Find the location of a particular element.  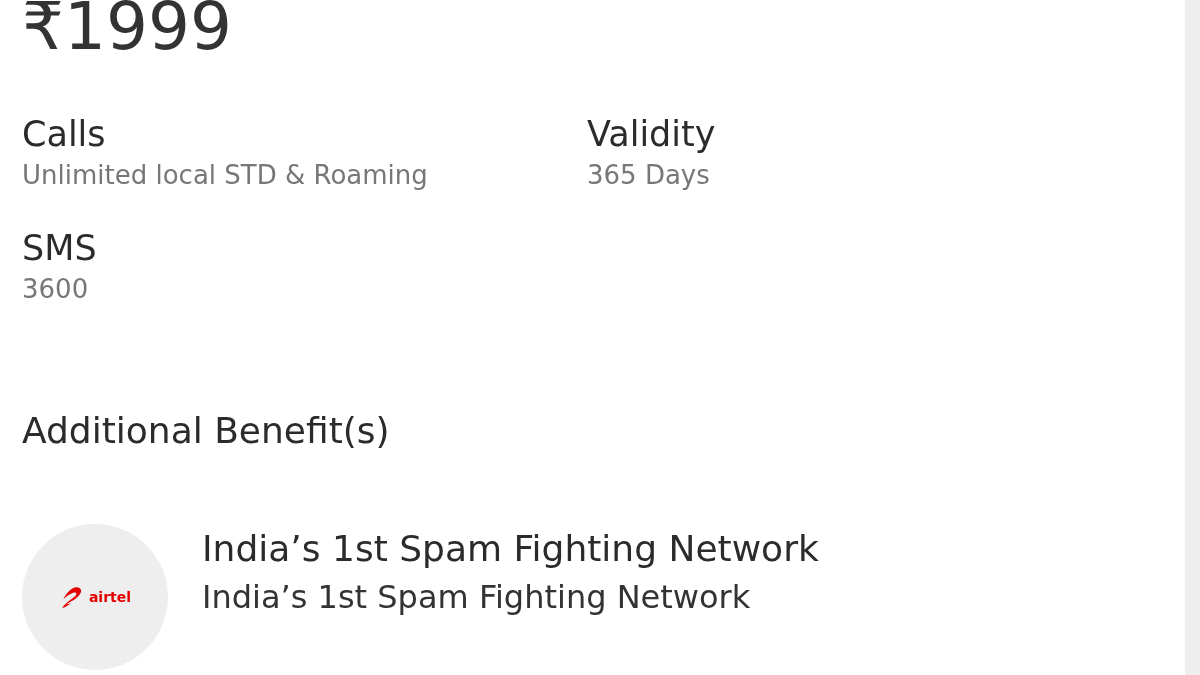

benefit-label: SMS is located at coordinates (60, 248).